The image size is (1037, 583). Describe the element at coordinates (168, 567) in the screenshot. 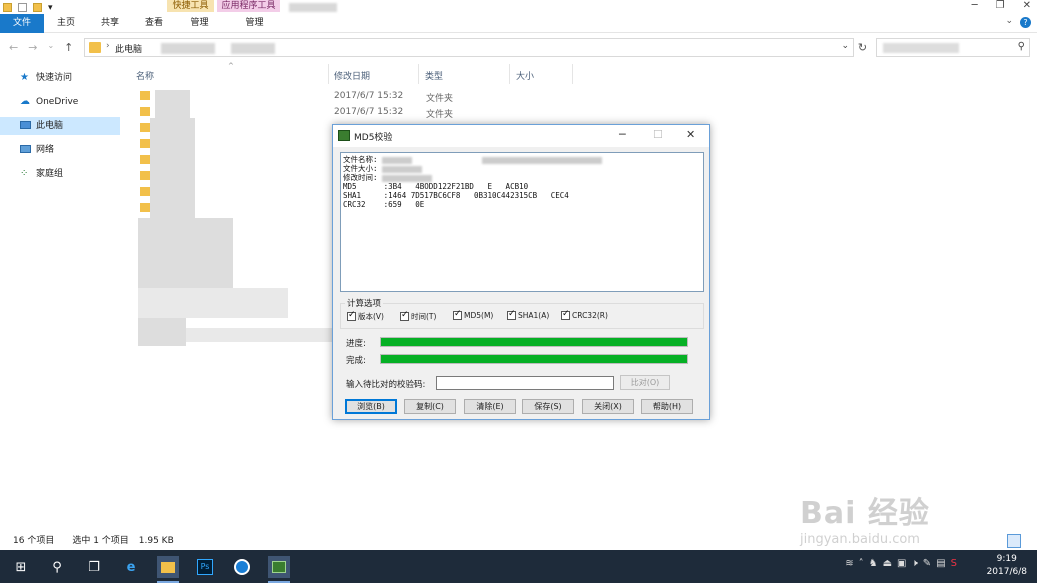

I see `file-explorer-icon` at that location.